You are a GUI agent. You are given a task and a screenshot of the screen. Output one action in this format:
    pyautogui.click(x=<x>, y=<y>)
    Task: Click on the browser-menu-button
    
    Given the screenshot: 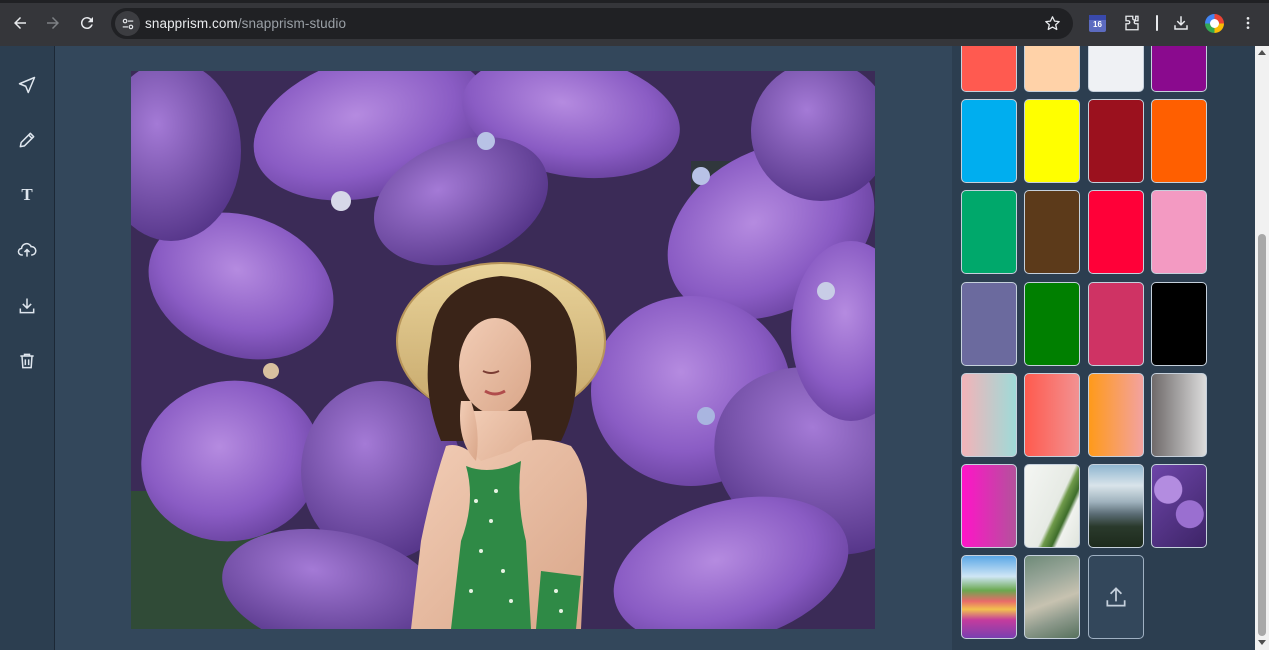 What is the action you would take?
    pyautogui.click(x=1248, y=23)
    